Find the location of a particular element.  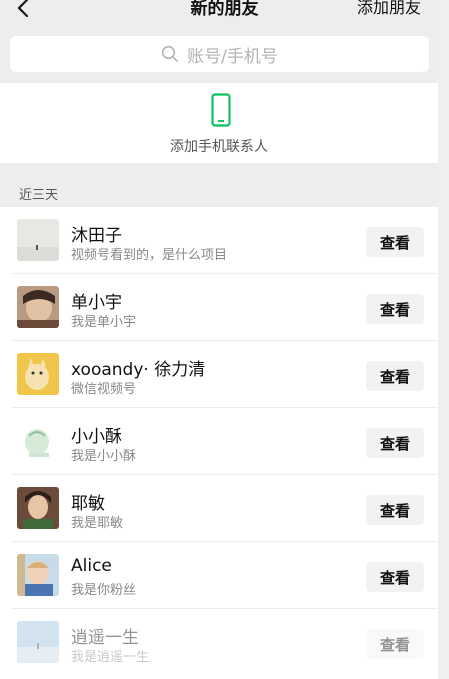

request-name: 耶敏 is located at coordinates (88, 504).